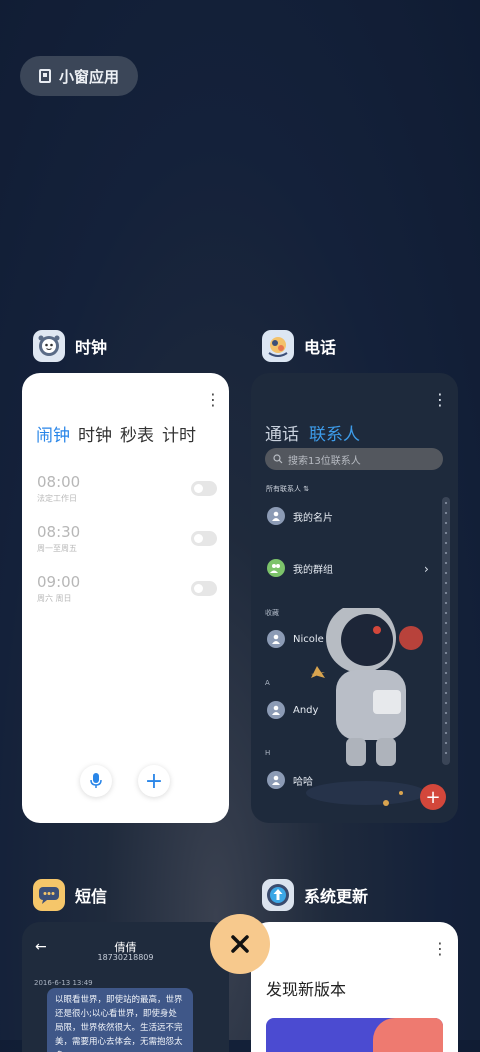 The image size is (480, 1052). I want to click on clock-app-name: 时钟, so click(91, 347).